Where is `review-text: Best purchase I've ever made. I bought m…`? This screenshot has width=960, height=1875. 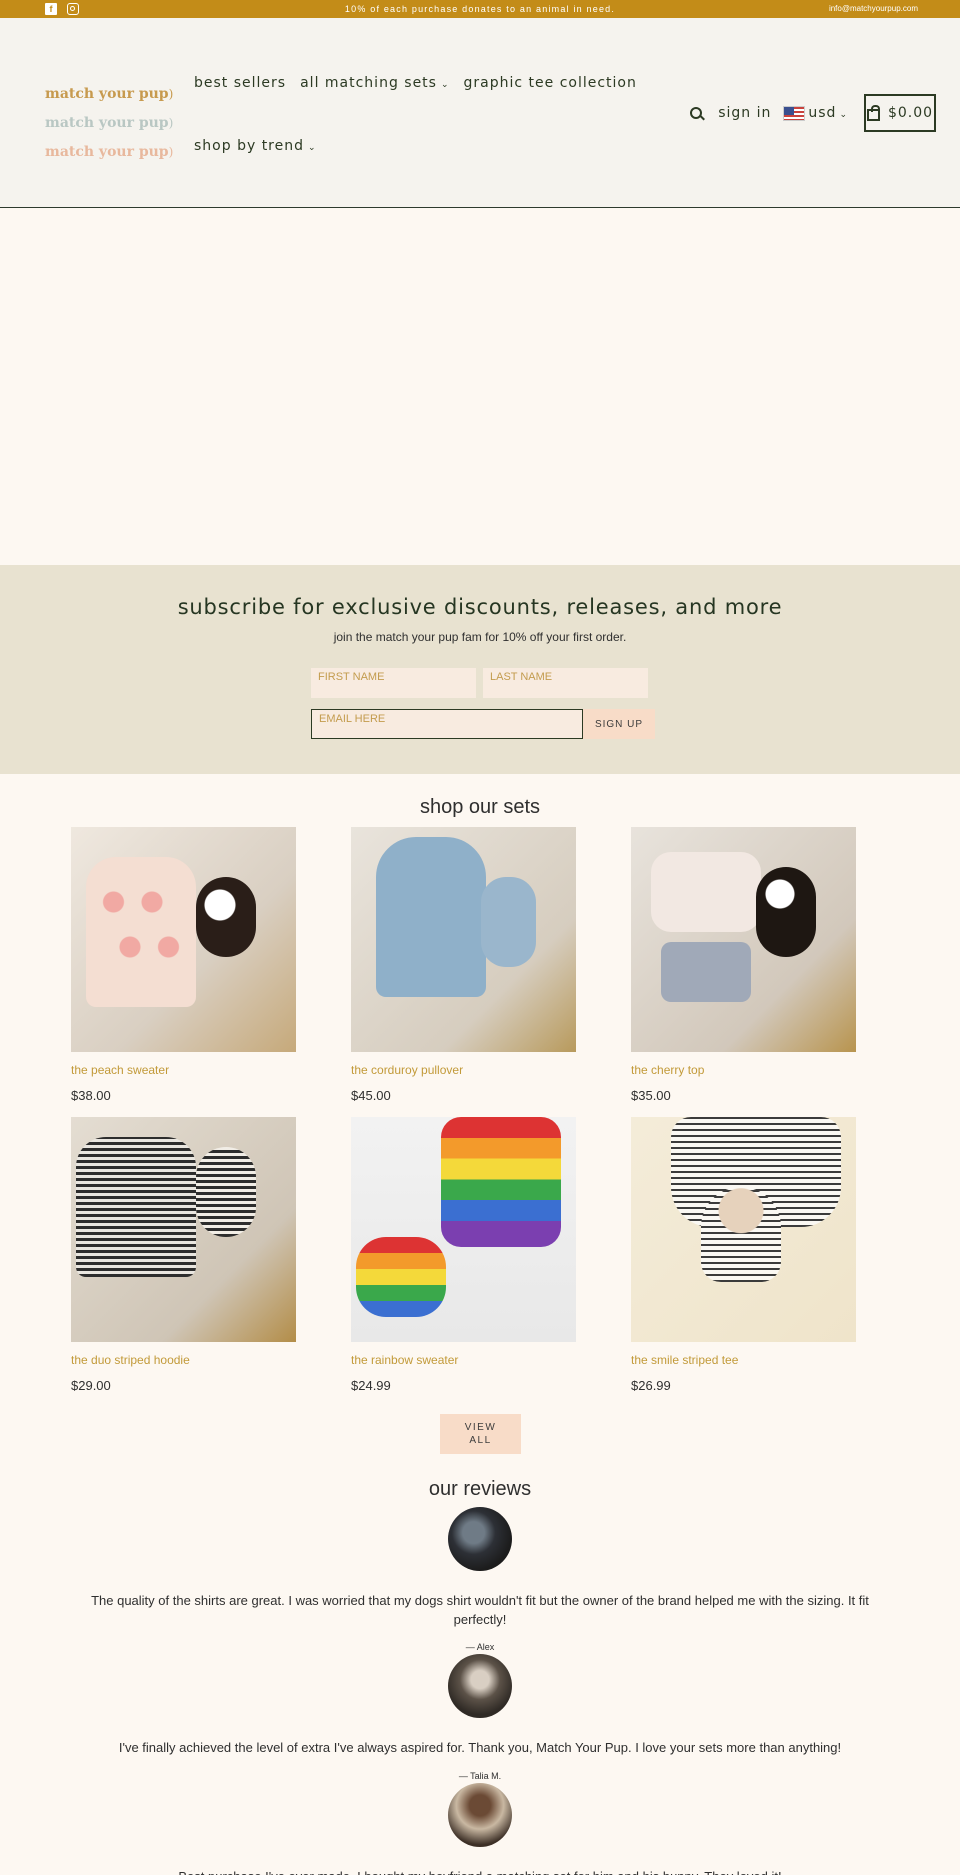 review-text: Best purchase I've ever made. I bought m… is located at coordinates (480, 1871).